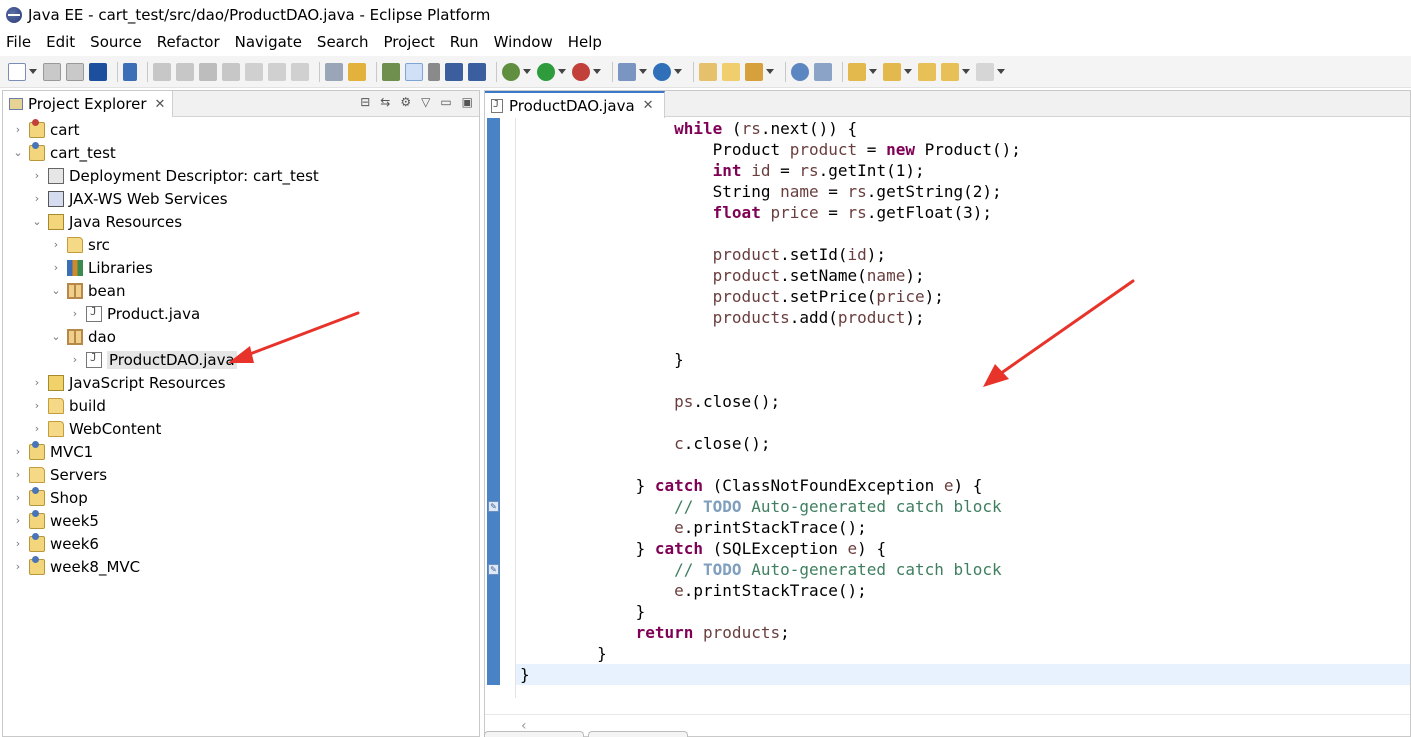  Describe the element at coordinates (96, 428) in the screenshot. I see `tree-item: › WebContent` at that location.